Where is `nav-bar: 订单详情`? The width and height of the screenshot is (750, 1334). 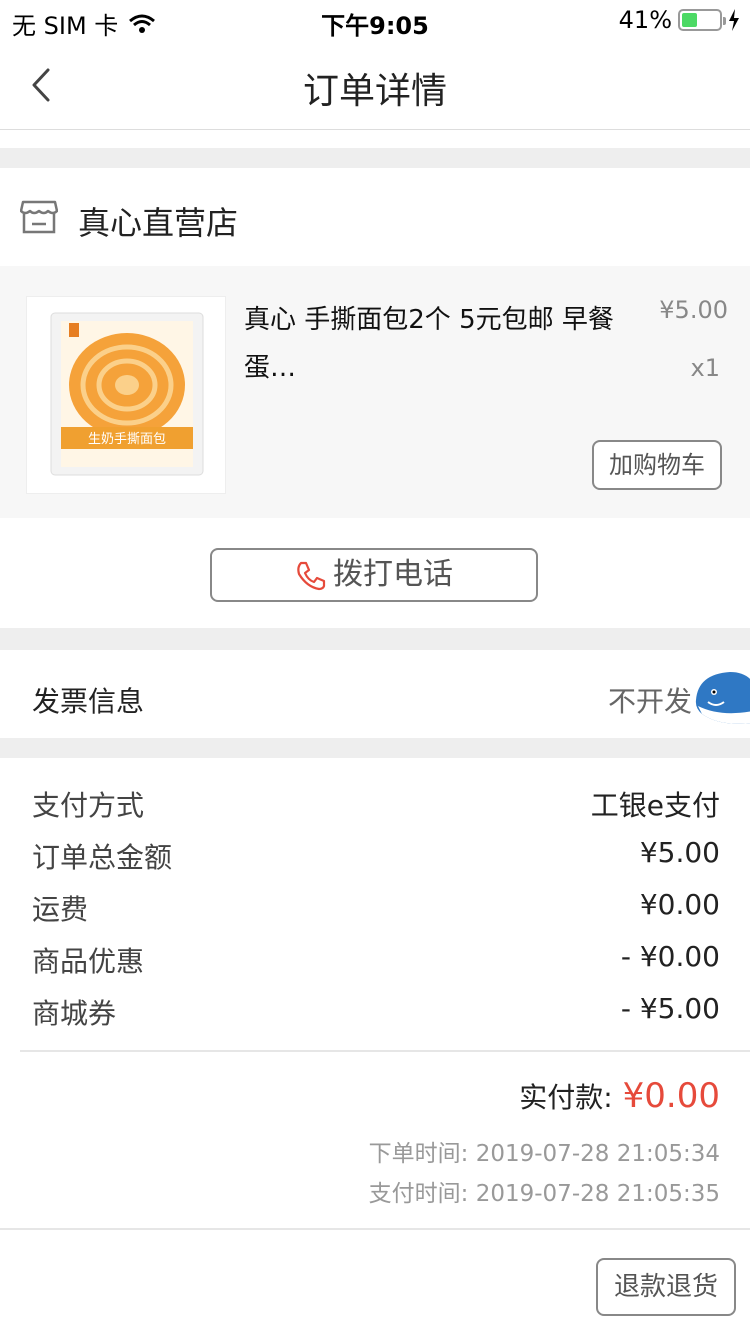
nav-bar: 订单详情 is located at coordinates (375, 85).